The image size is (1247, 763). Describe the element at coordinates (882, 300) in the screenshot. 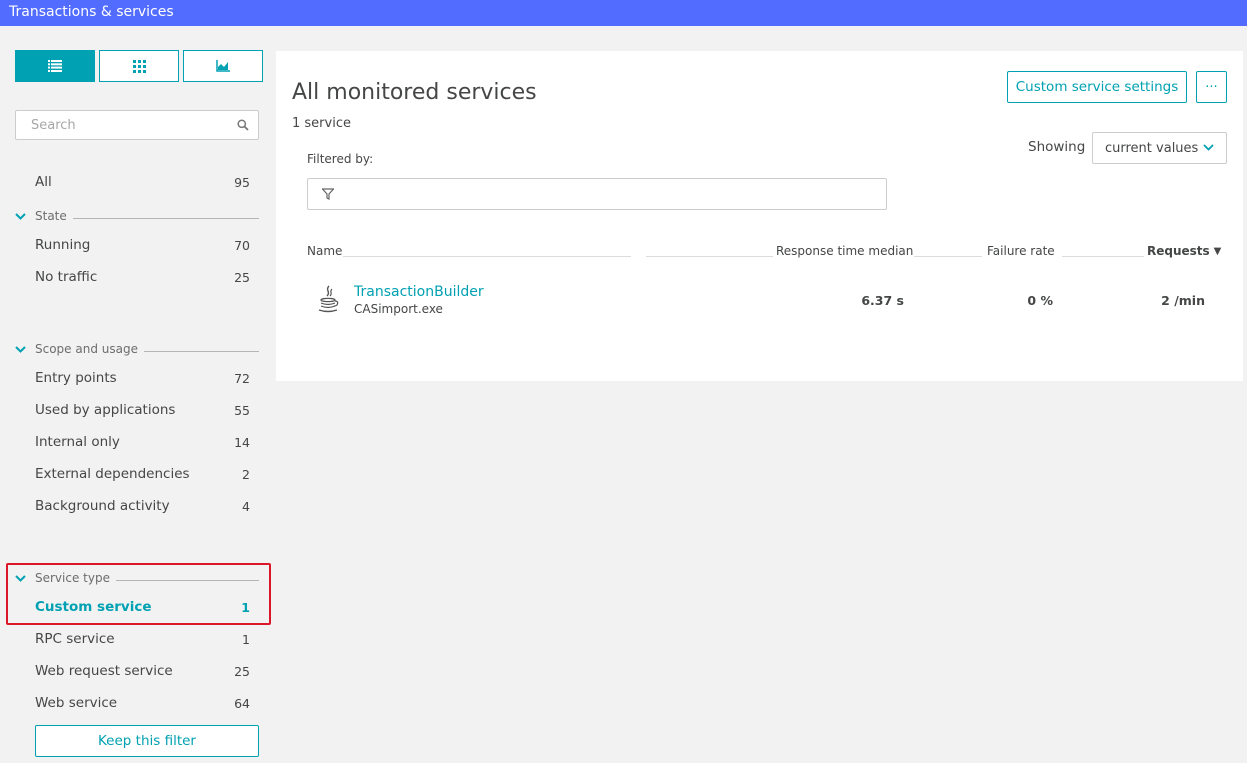

I see `response-time-value: 6.37 s` at that location.